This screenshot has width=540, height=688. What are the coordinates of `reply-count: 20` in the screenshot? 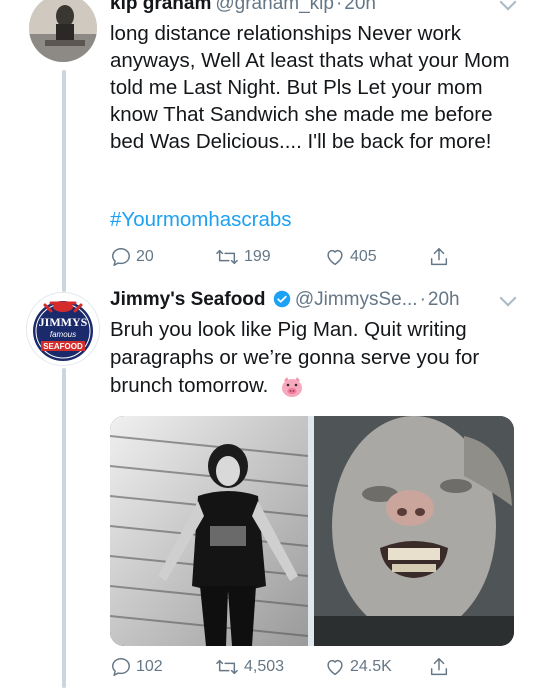 It's located at (145, 256).